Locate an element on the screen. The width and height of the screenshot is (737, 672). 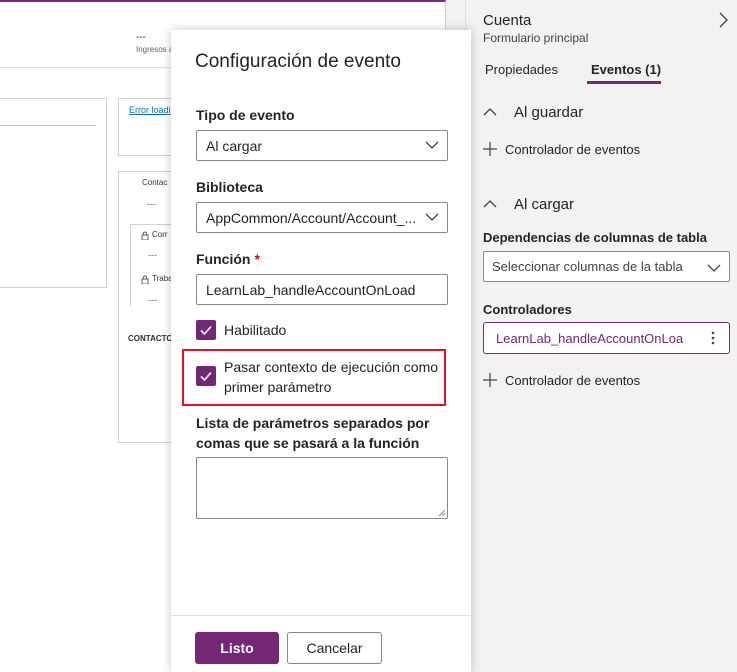
library-label: Biblioteca is located at coordinates (229, 187).